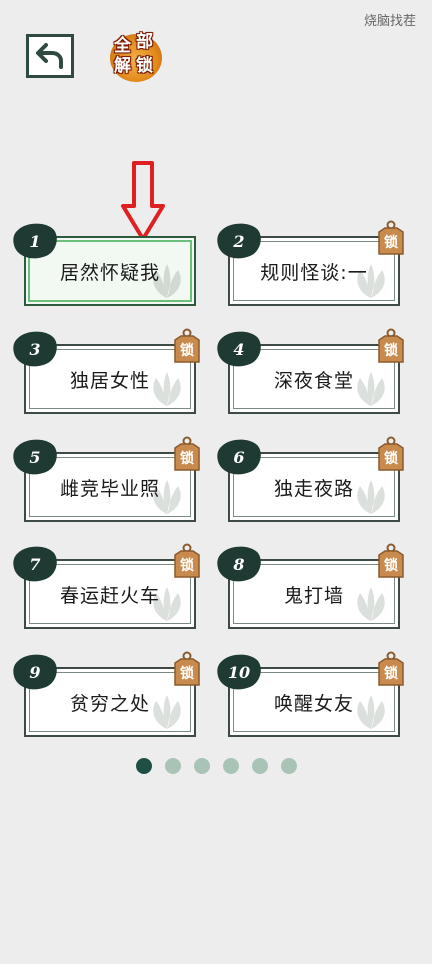 The image size is (432, 964). I want to click on level-number-badge: 2, so click(239, 241).